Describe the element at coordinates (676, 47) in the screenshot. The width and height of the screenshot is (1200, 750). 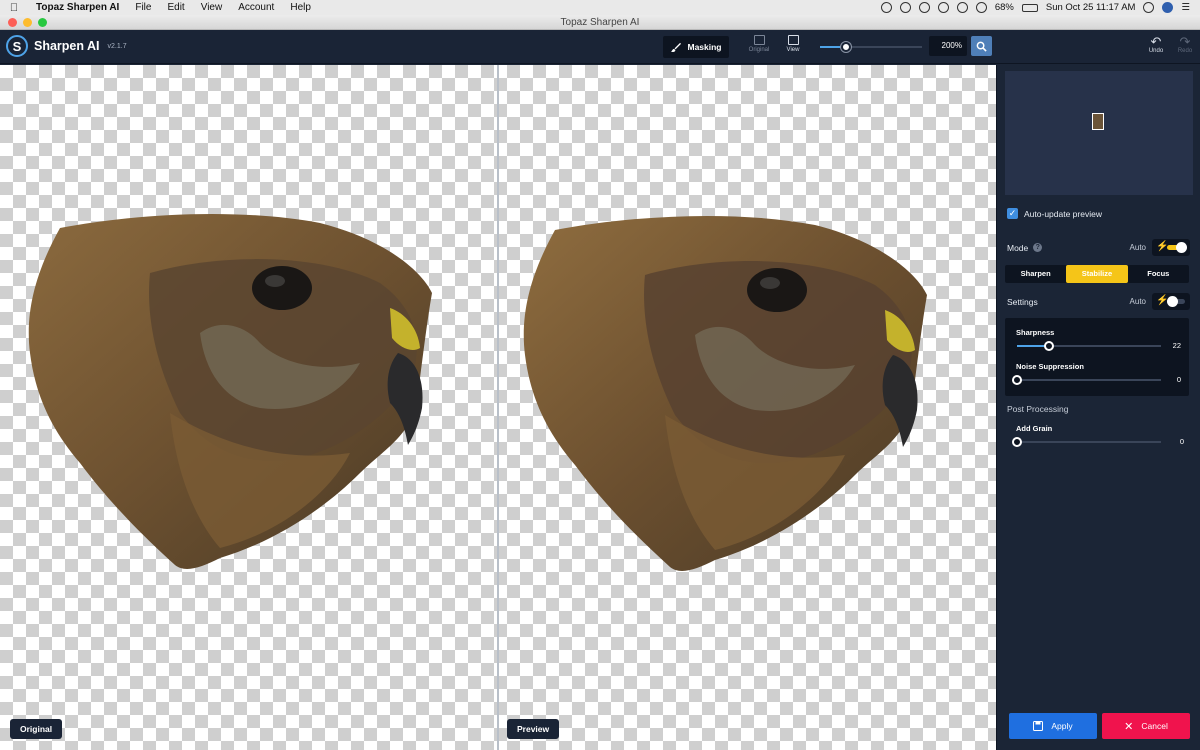
I see `brush-icon` at that location.